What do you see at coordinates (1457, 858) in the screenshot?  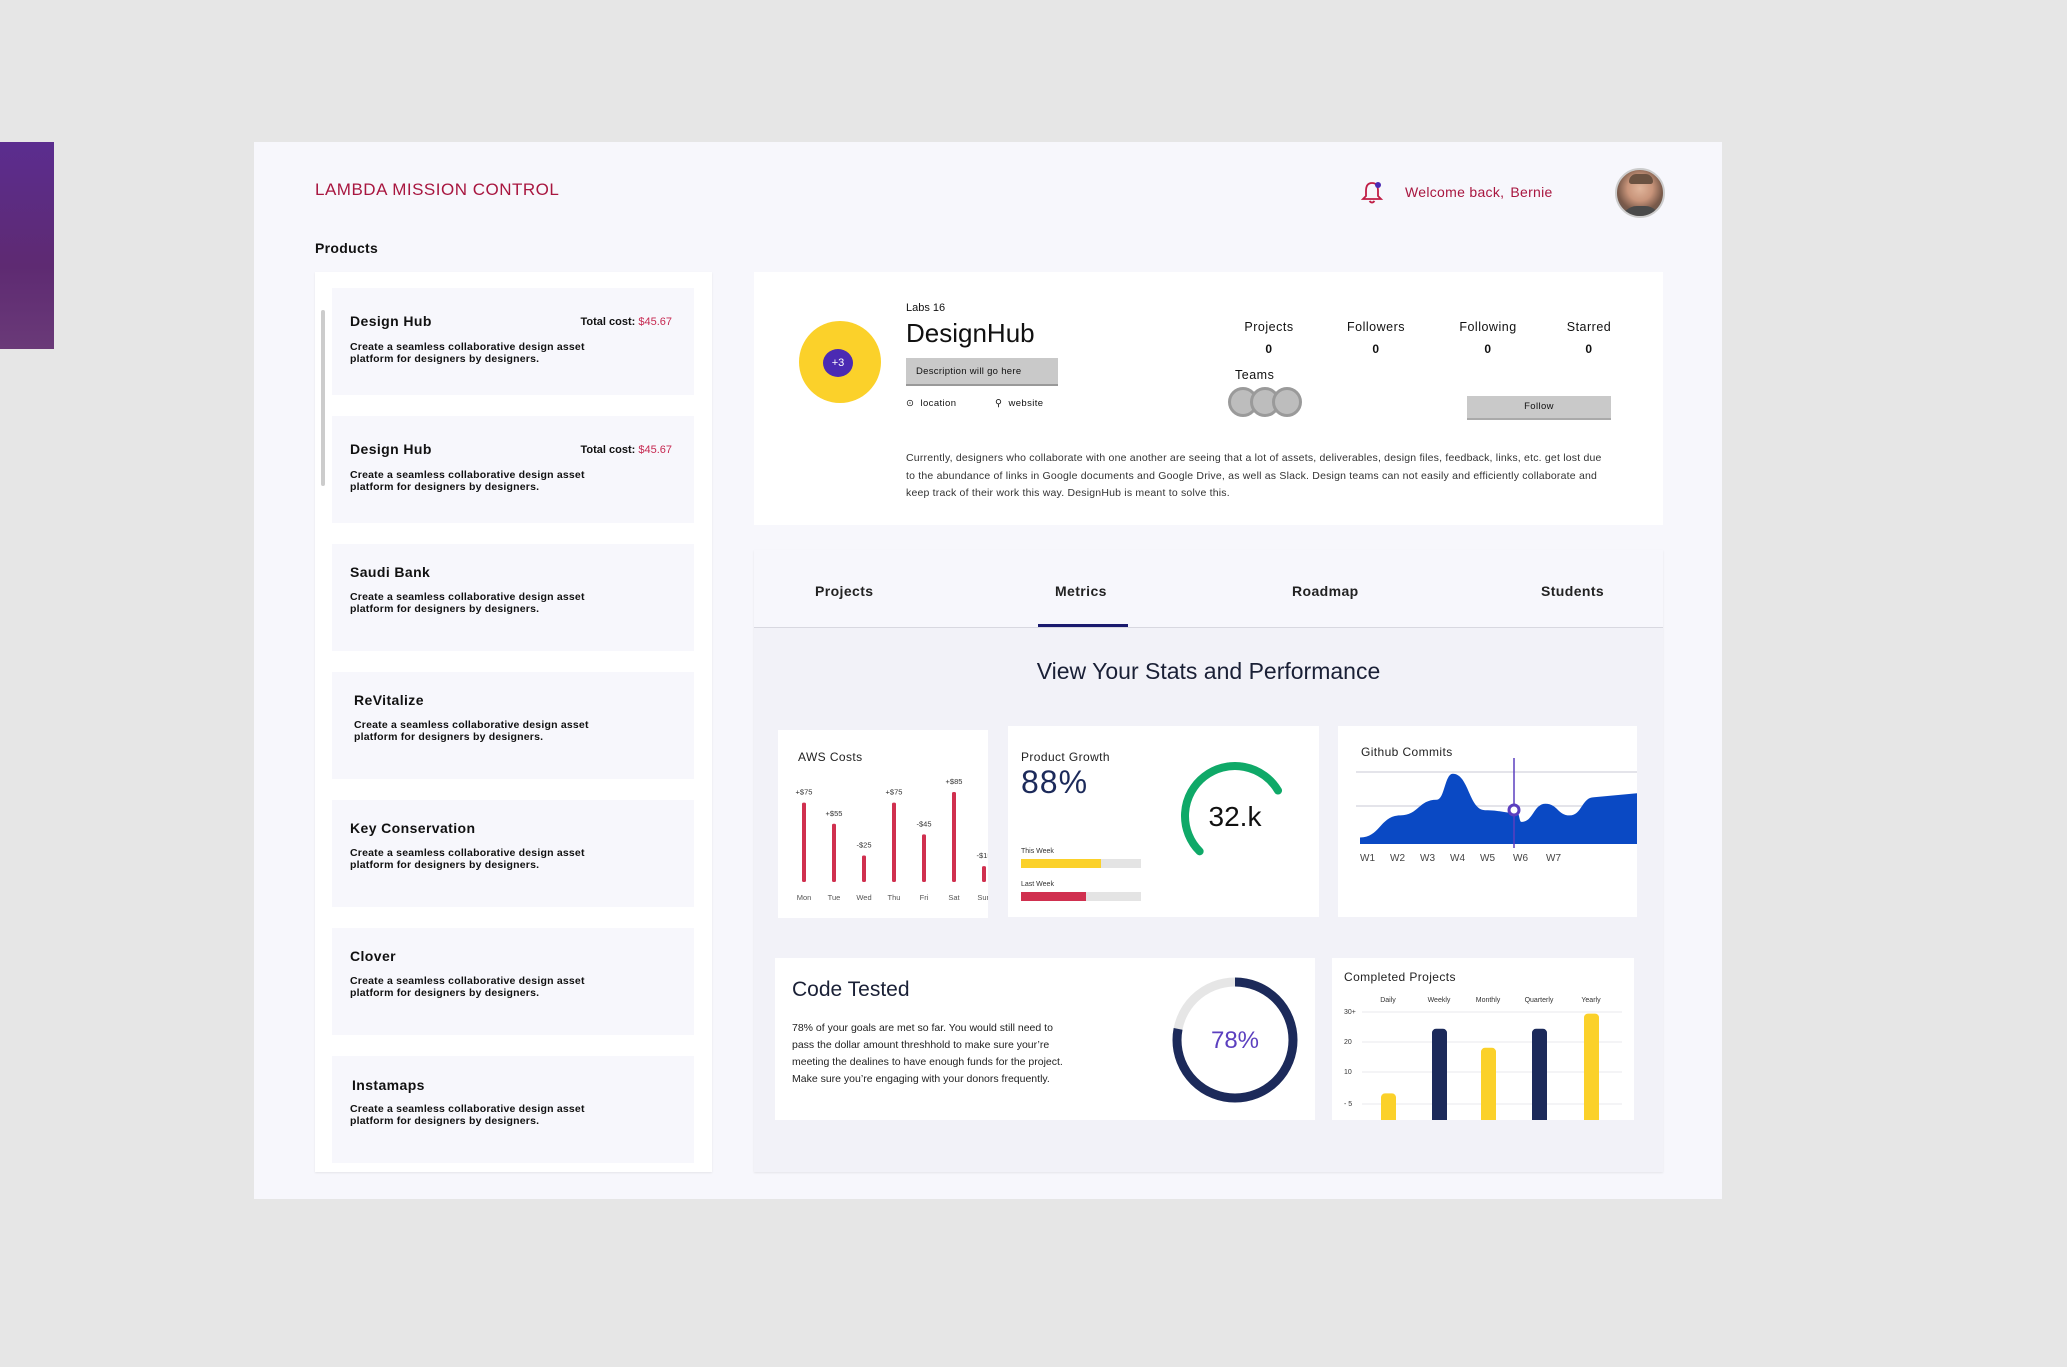 I see `week-label: W4` at bounding box center [1457, 858].